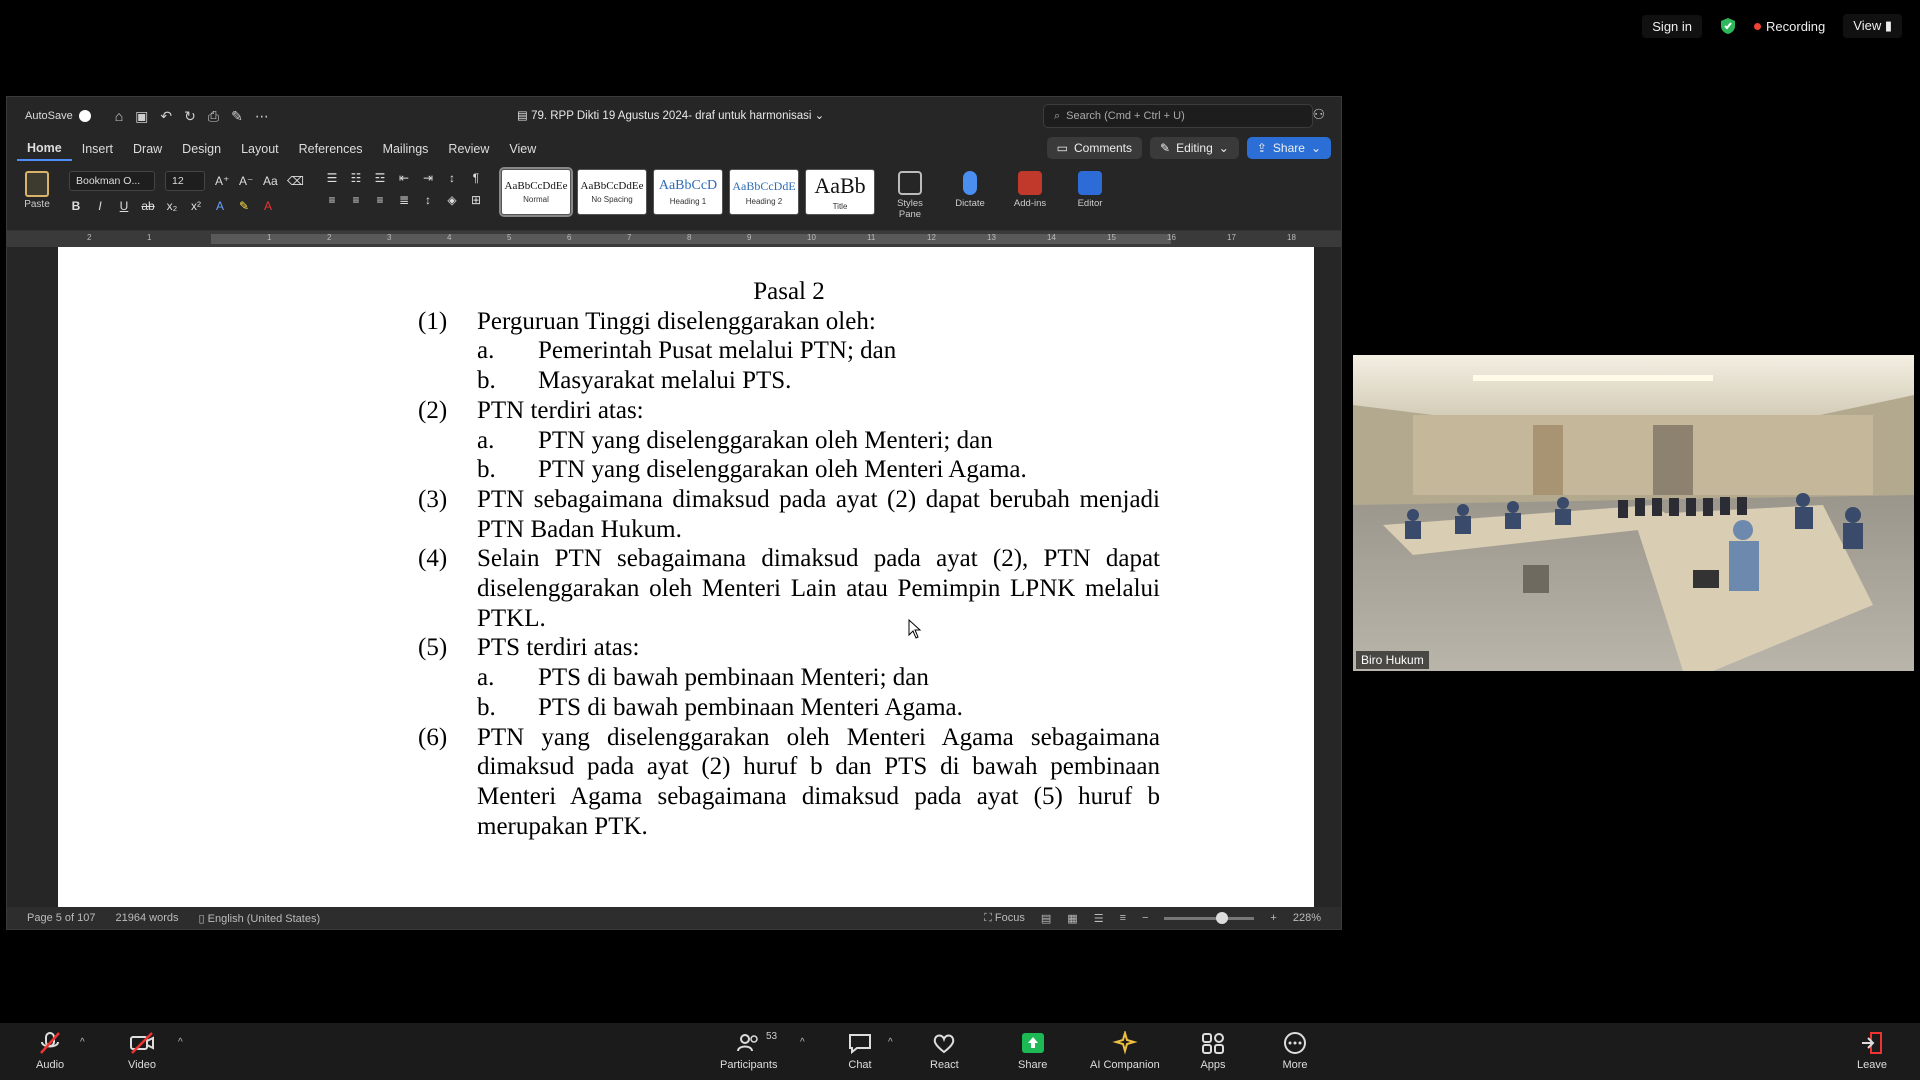 The height and width of the screenshot is (1080, 1920). What do you see at coordinates (356, 200) in the screenshot?
I see `align-center-icon: ≡` at bounding box center [356, 200].